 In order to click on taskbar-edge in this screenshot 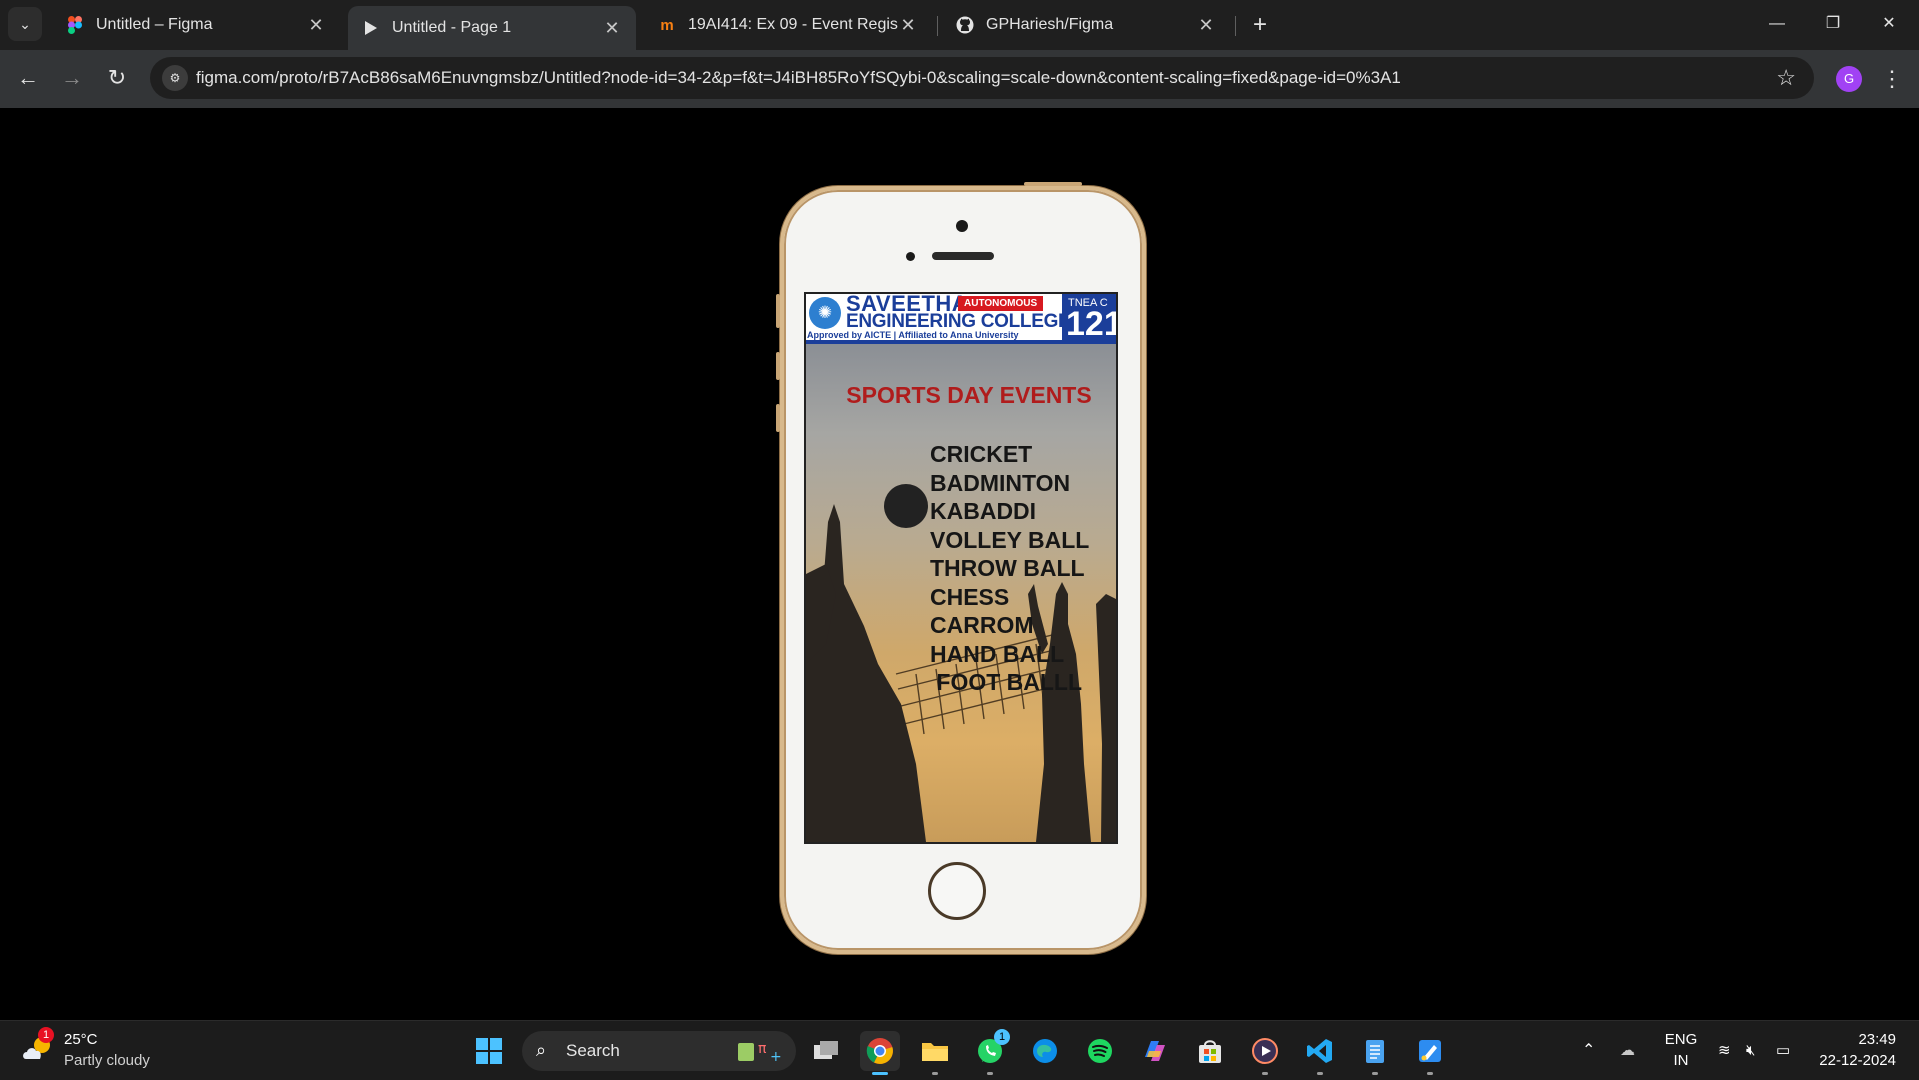, I will do `click(1045, 1051)`.